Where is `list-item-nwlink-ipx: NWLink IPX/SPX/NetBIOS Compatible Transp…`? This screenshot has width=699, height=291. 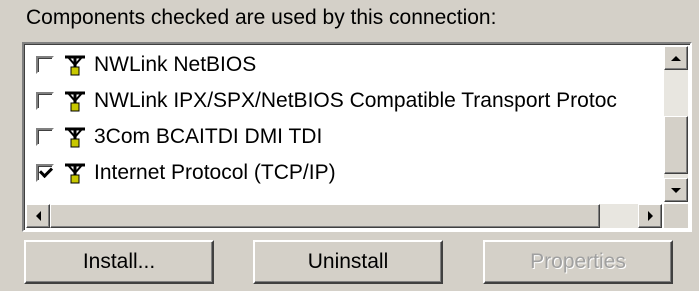 list-item-nwlink-ipx: NWLink IPX/SPX/NetBIOS Compatible Transp… is located at coordinates (326, 101).